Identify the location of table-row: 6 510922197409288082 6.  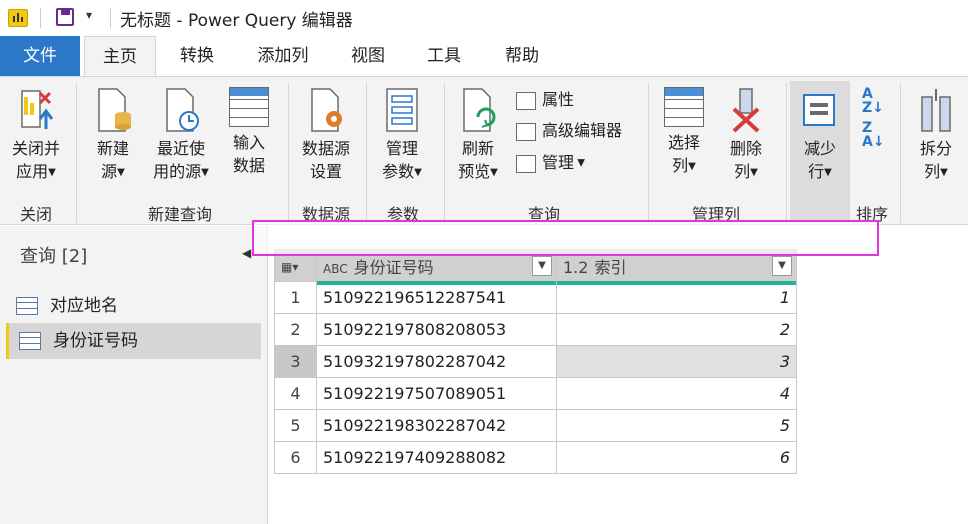
(535, 457).